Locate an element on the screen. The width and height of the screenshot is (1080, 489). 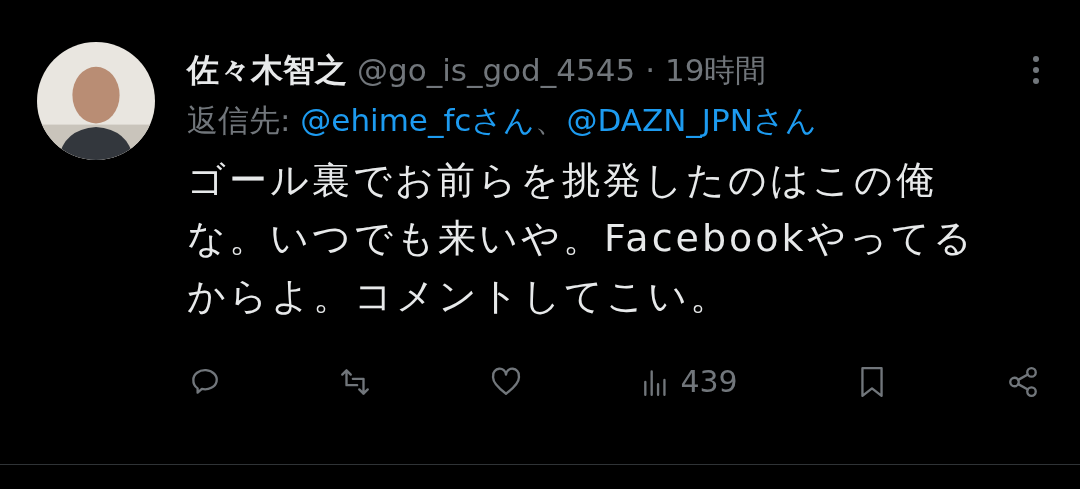
reply-line: 返信先: @ehime_fcさん、@DAZN_JPNさん is located at coordinates (502, 120).